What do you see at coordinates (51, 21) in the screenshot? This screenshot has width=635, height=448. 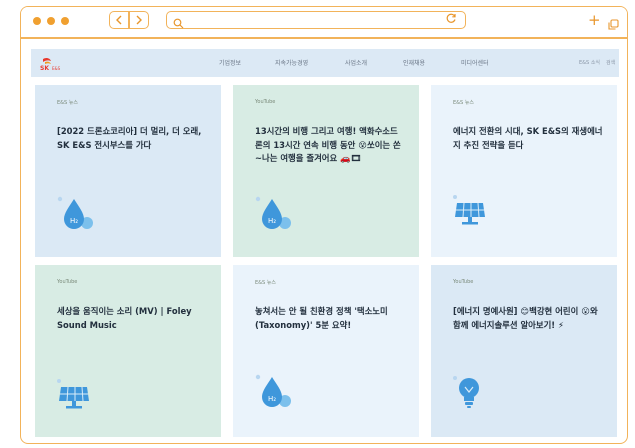 I see `window-minimize-dot-icon` at bounding box center [51, 21].